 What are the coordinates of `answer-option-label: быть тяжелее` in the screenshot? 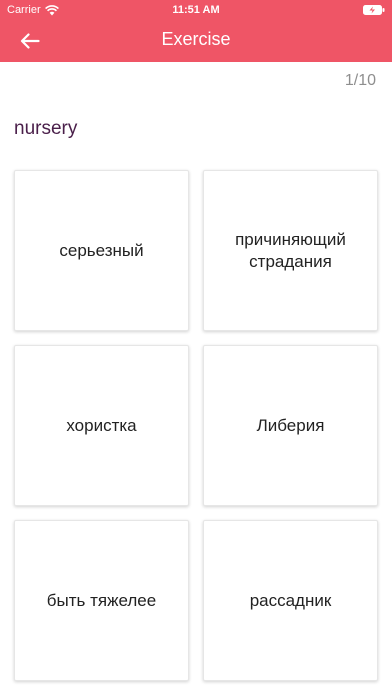 It's located at (101, 600).